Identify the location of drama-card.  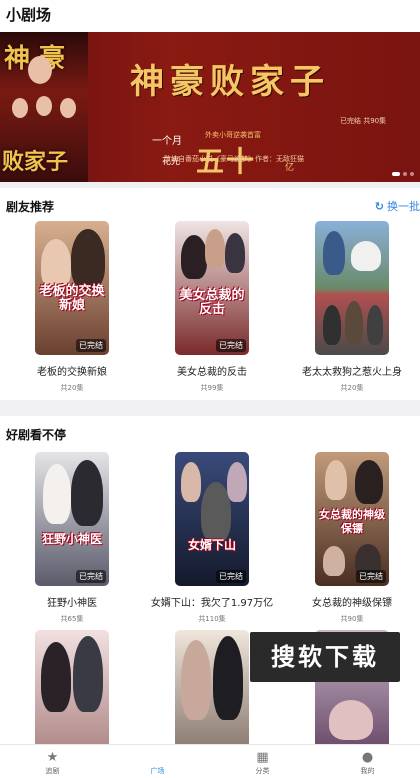
(72, 690).